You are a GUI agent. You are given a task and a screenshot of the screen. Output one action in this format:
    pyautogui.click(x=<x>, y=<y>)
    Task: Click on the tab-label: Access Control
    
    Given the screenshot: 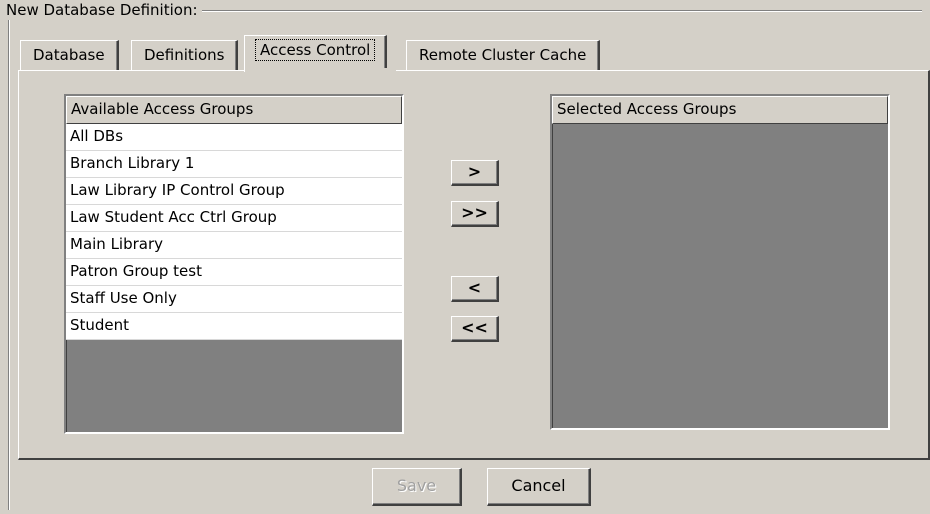 What is the action you would take?
    pyautogui.click(x=315, y=50)
    